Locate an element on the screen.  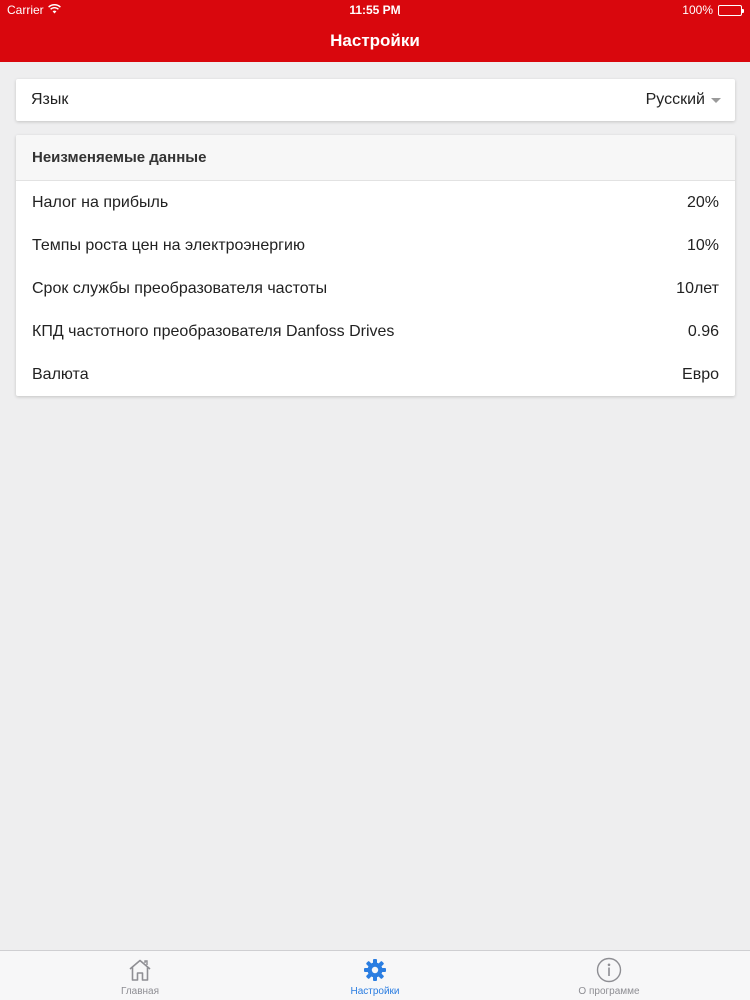
info-icon is located at coordinates (609, 970).